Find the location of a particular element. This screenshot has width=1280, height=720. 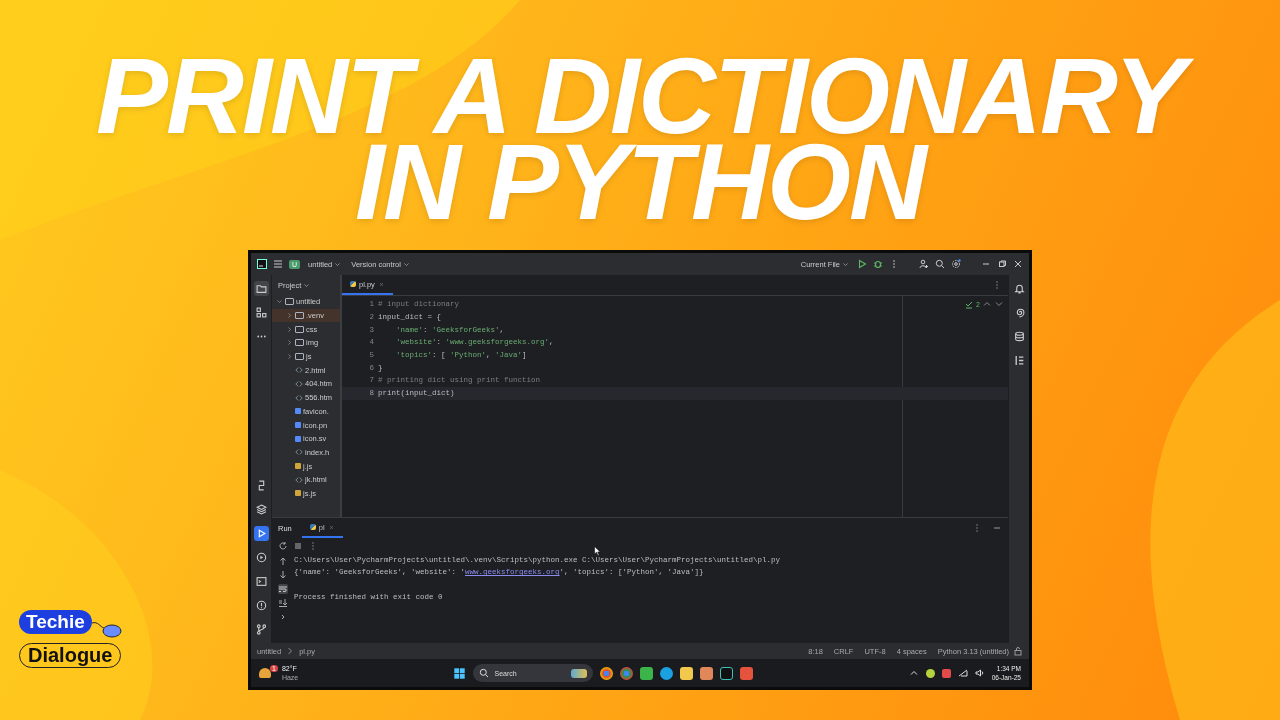

bug-icon is located at coordinates (878, 264).